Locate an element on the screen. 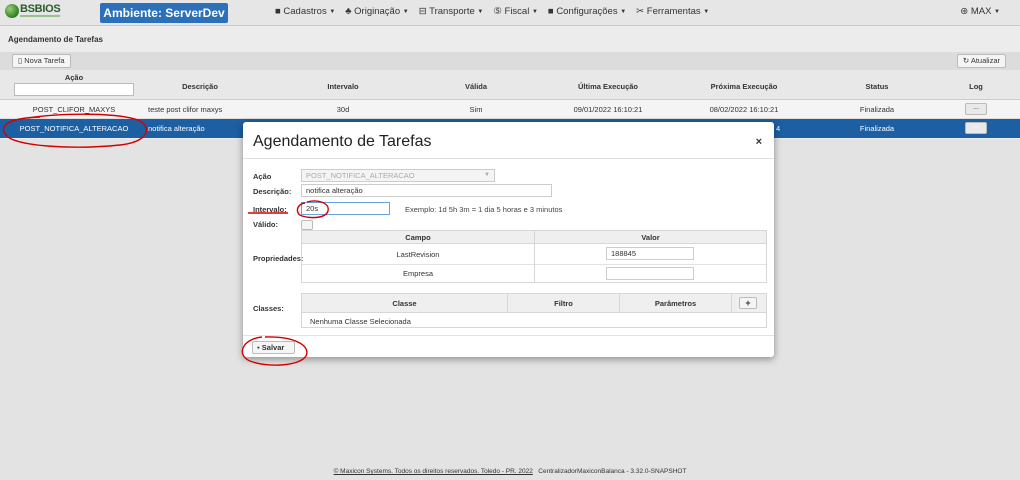  props-header-valor: Valor is located at coordinates (650, 237).